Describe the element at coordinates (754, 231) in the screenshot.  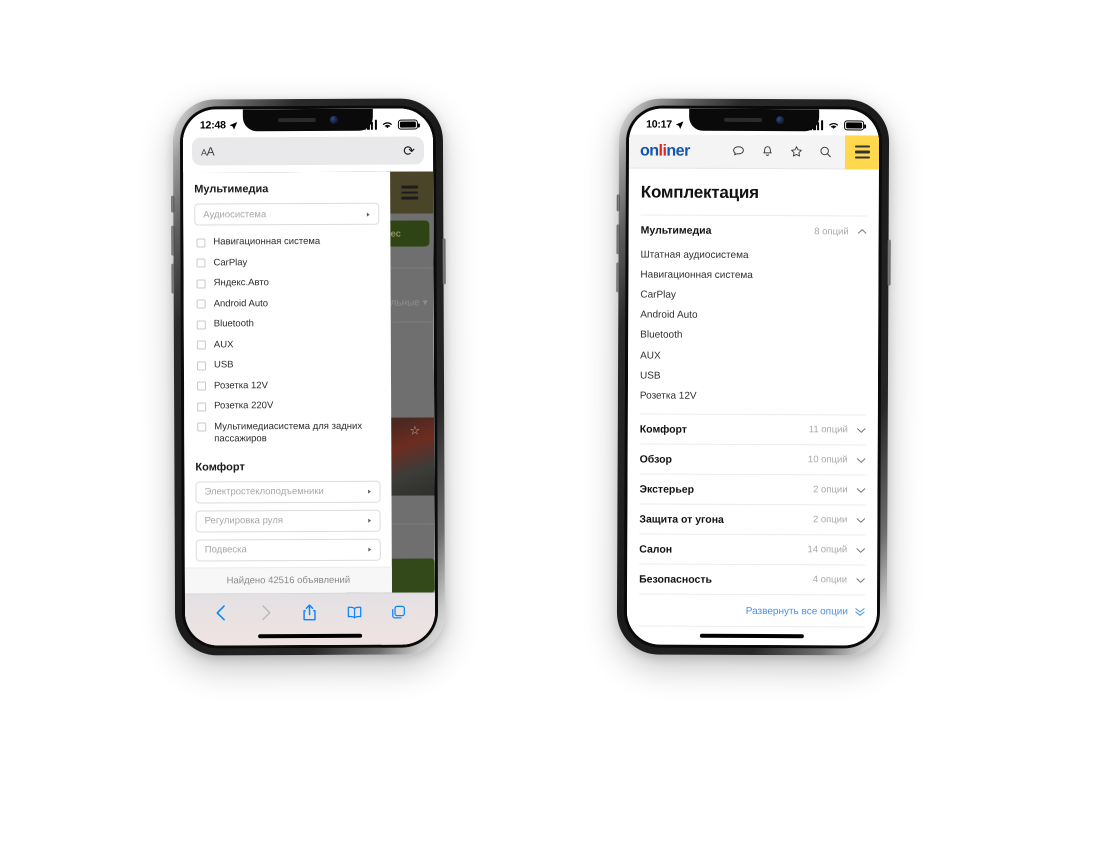
I see `option-group-multimedia: Мультимедиа 8 опций` at that location.